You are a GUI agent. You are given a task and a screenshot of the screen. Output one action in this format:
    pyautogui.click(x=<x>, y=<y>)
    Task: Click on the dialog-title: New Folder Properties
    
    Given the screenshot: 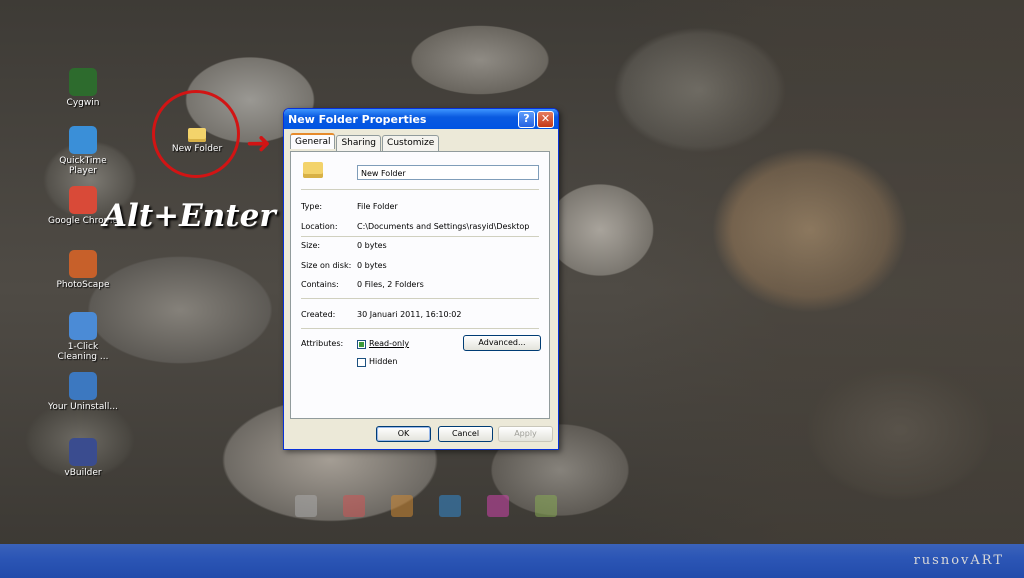 What is the action you would take?
    pyautogui.click(x=357, y=119)
    